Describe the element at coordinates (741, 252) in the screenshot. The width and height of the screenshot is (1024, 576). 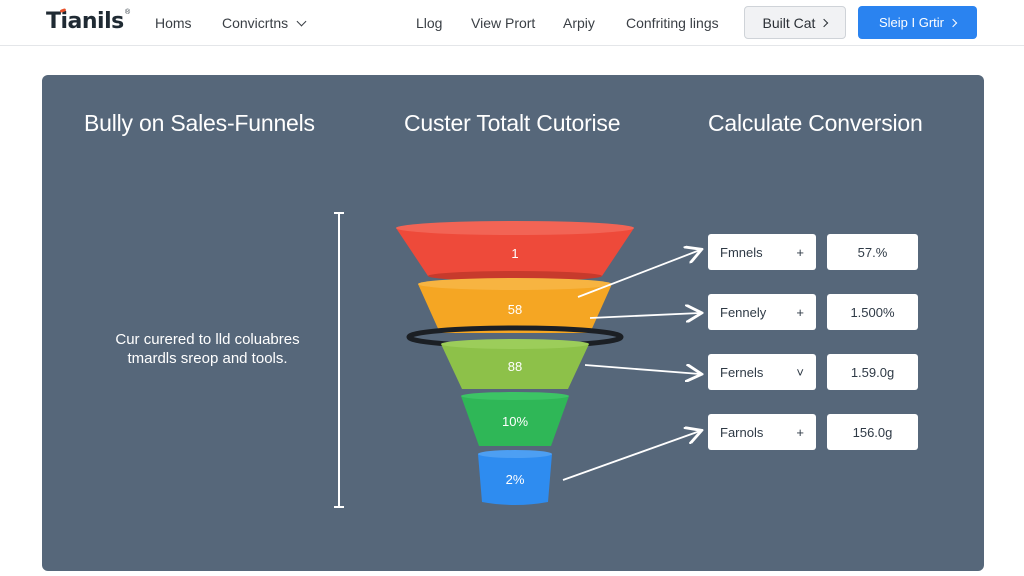
I see `funnel-select-1-label: Fmnels` at that location.